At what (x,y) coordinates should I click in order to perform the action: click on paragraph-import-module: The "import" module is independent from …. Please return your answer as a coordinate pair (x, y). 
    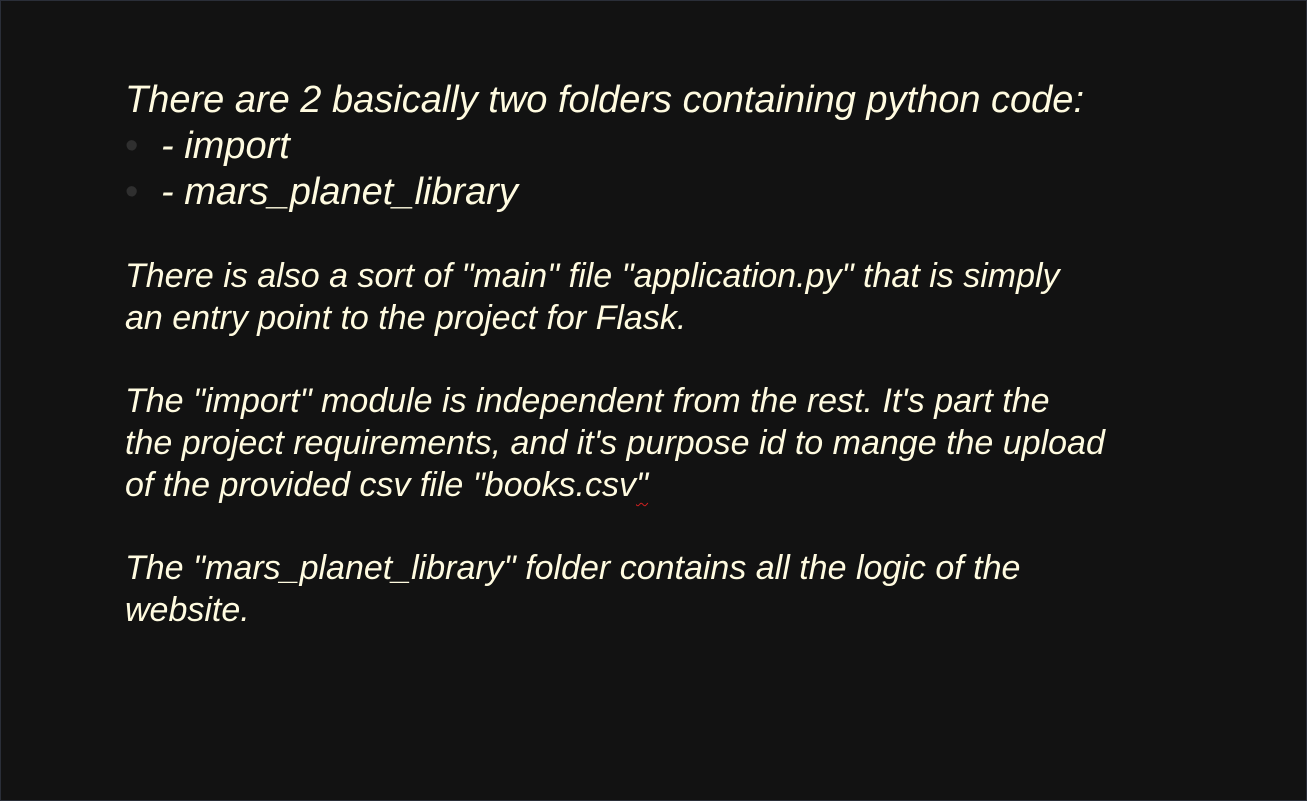
    Looking at the image, I should click on (675, 443).